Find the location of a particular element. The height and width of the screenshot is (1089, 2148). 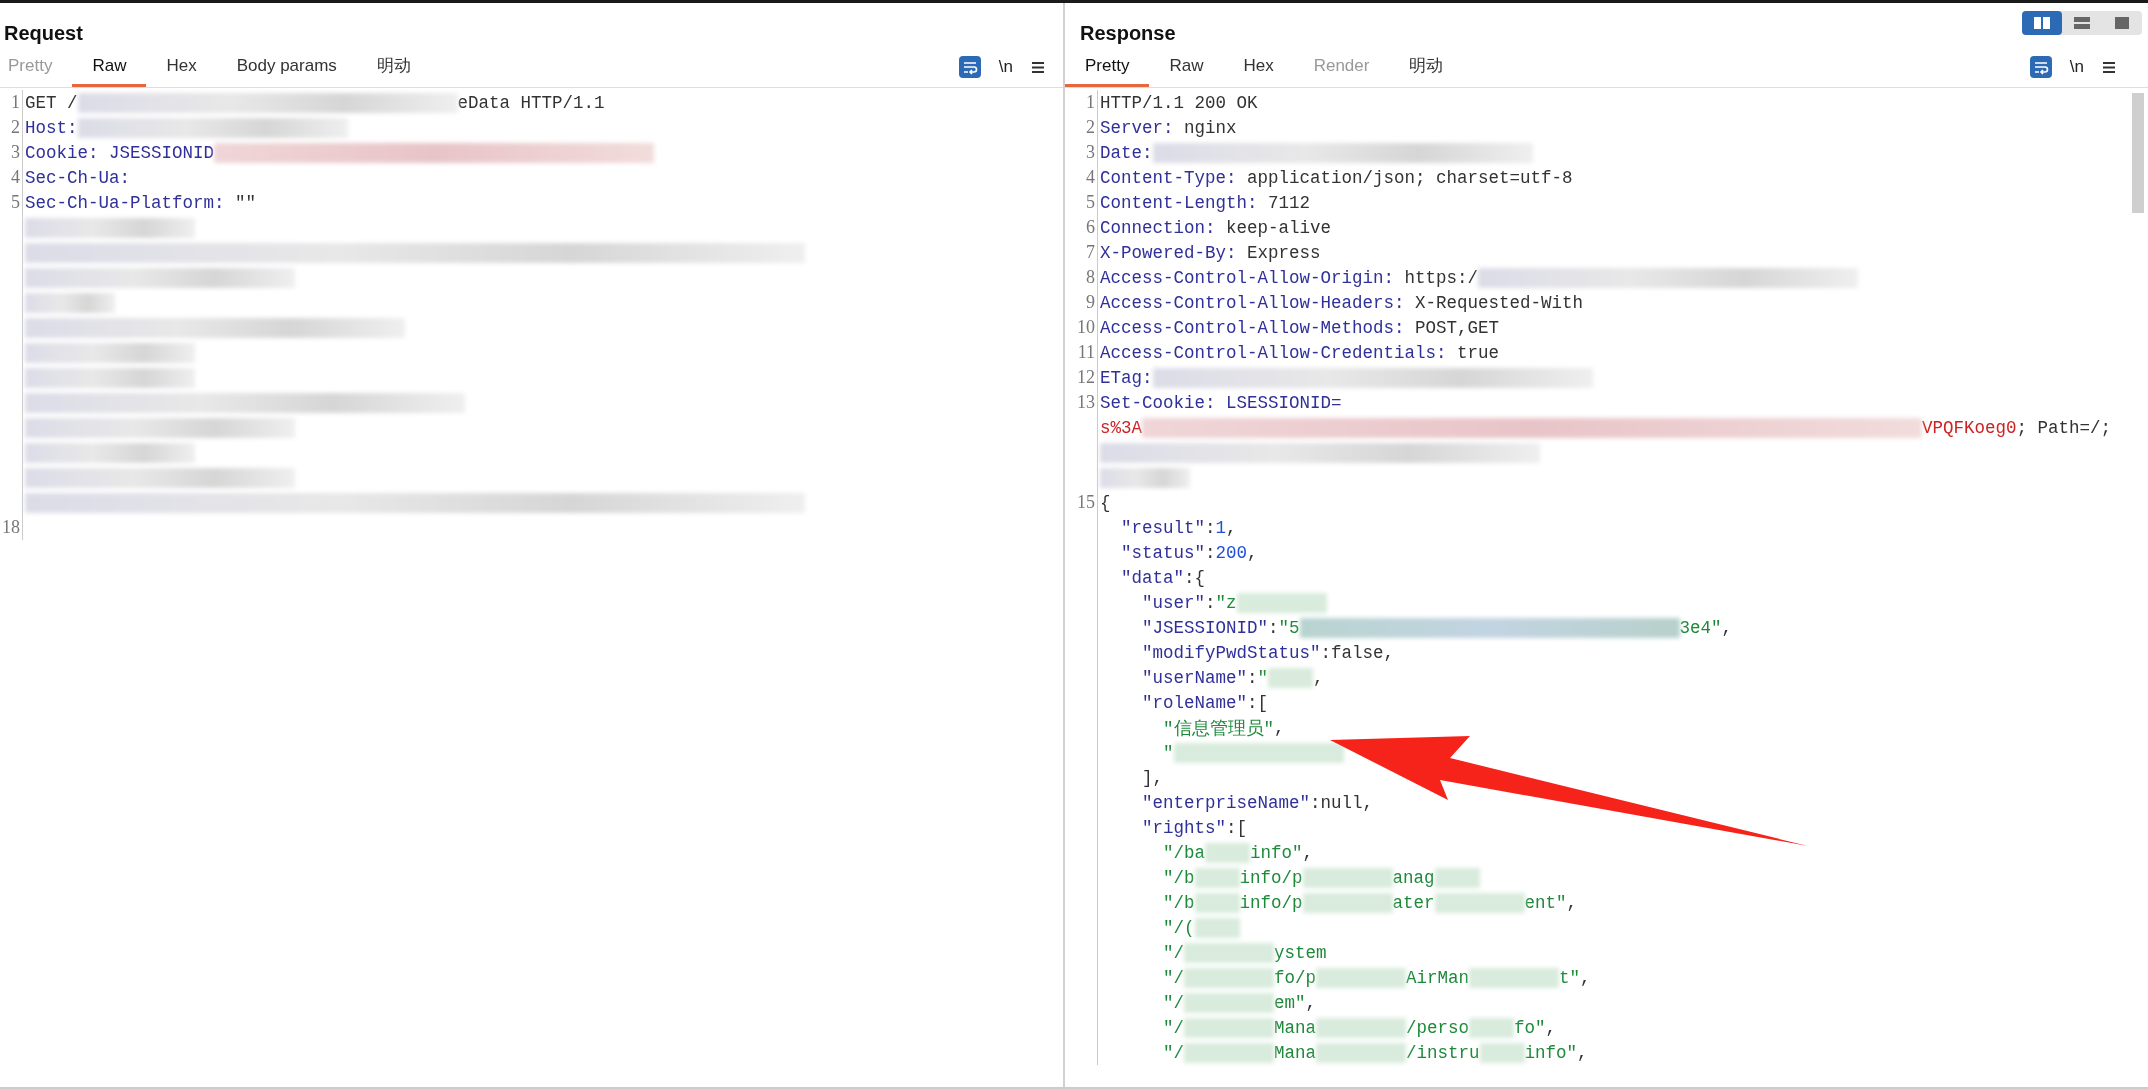

line-number: 9 is located at coordinates (1090, 302).